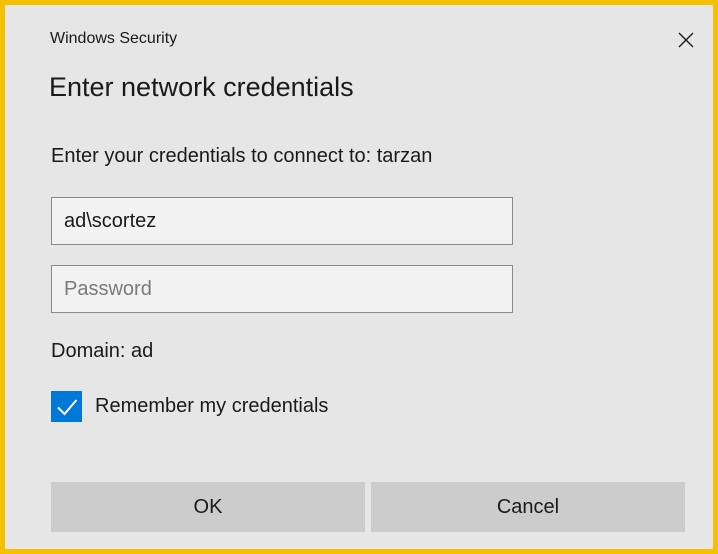  I want to click on username-field, so click(282, 221).